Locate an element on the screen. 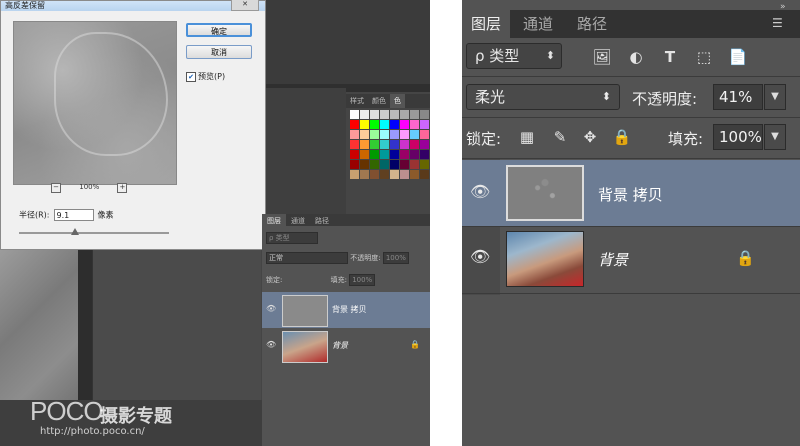  fill-dropdown-icon: ▼ is located at coordinates (775, 137).